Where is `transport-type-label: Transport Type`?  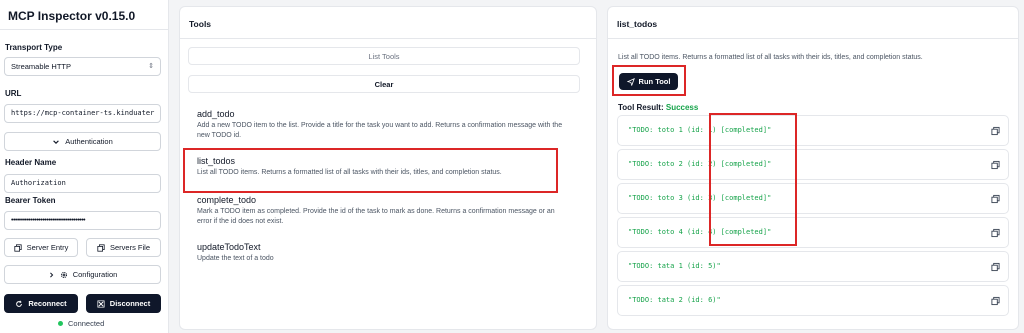 transport-type-label: Transport Type is located at coordinates (34, 47).